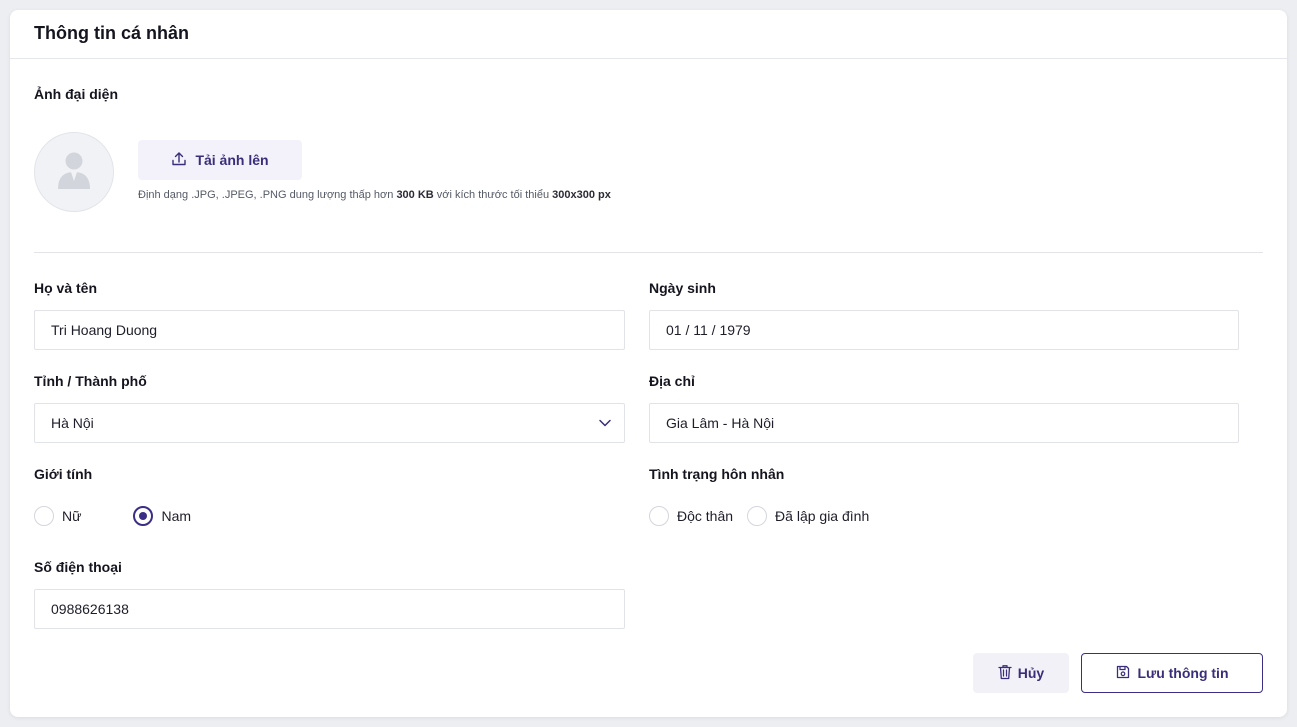 This screenshot has height=727, width=1297. I want to click on card-header: Thông tin cá nhân, so click(648, 34).